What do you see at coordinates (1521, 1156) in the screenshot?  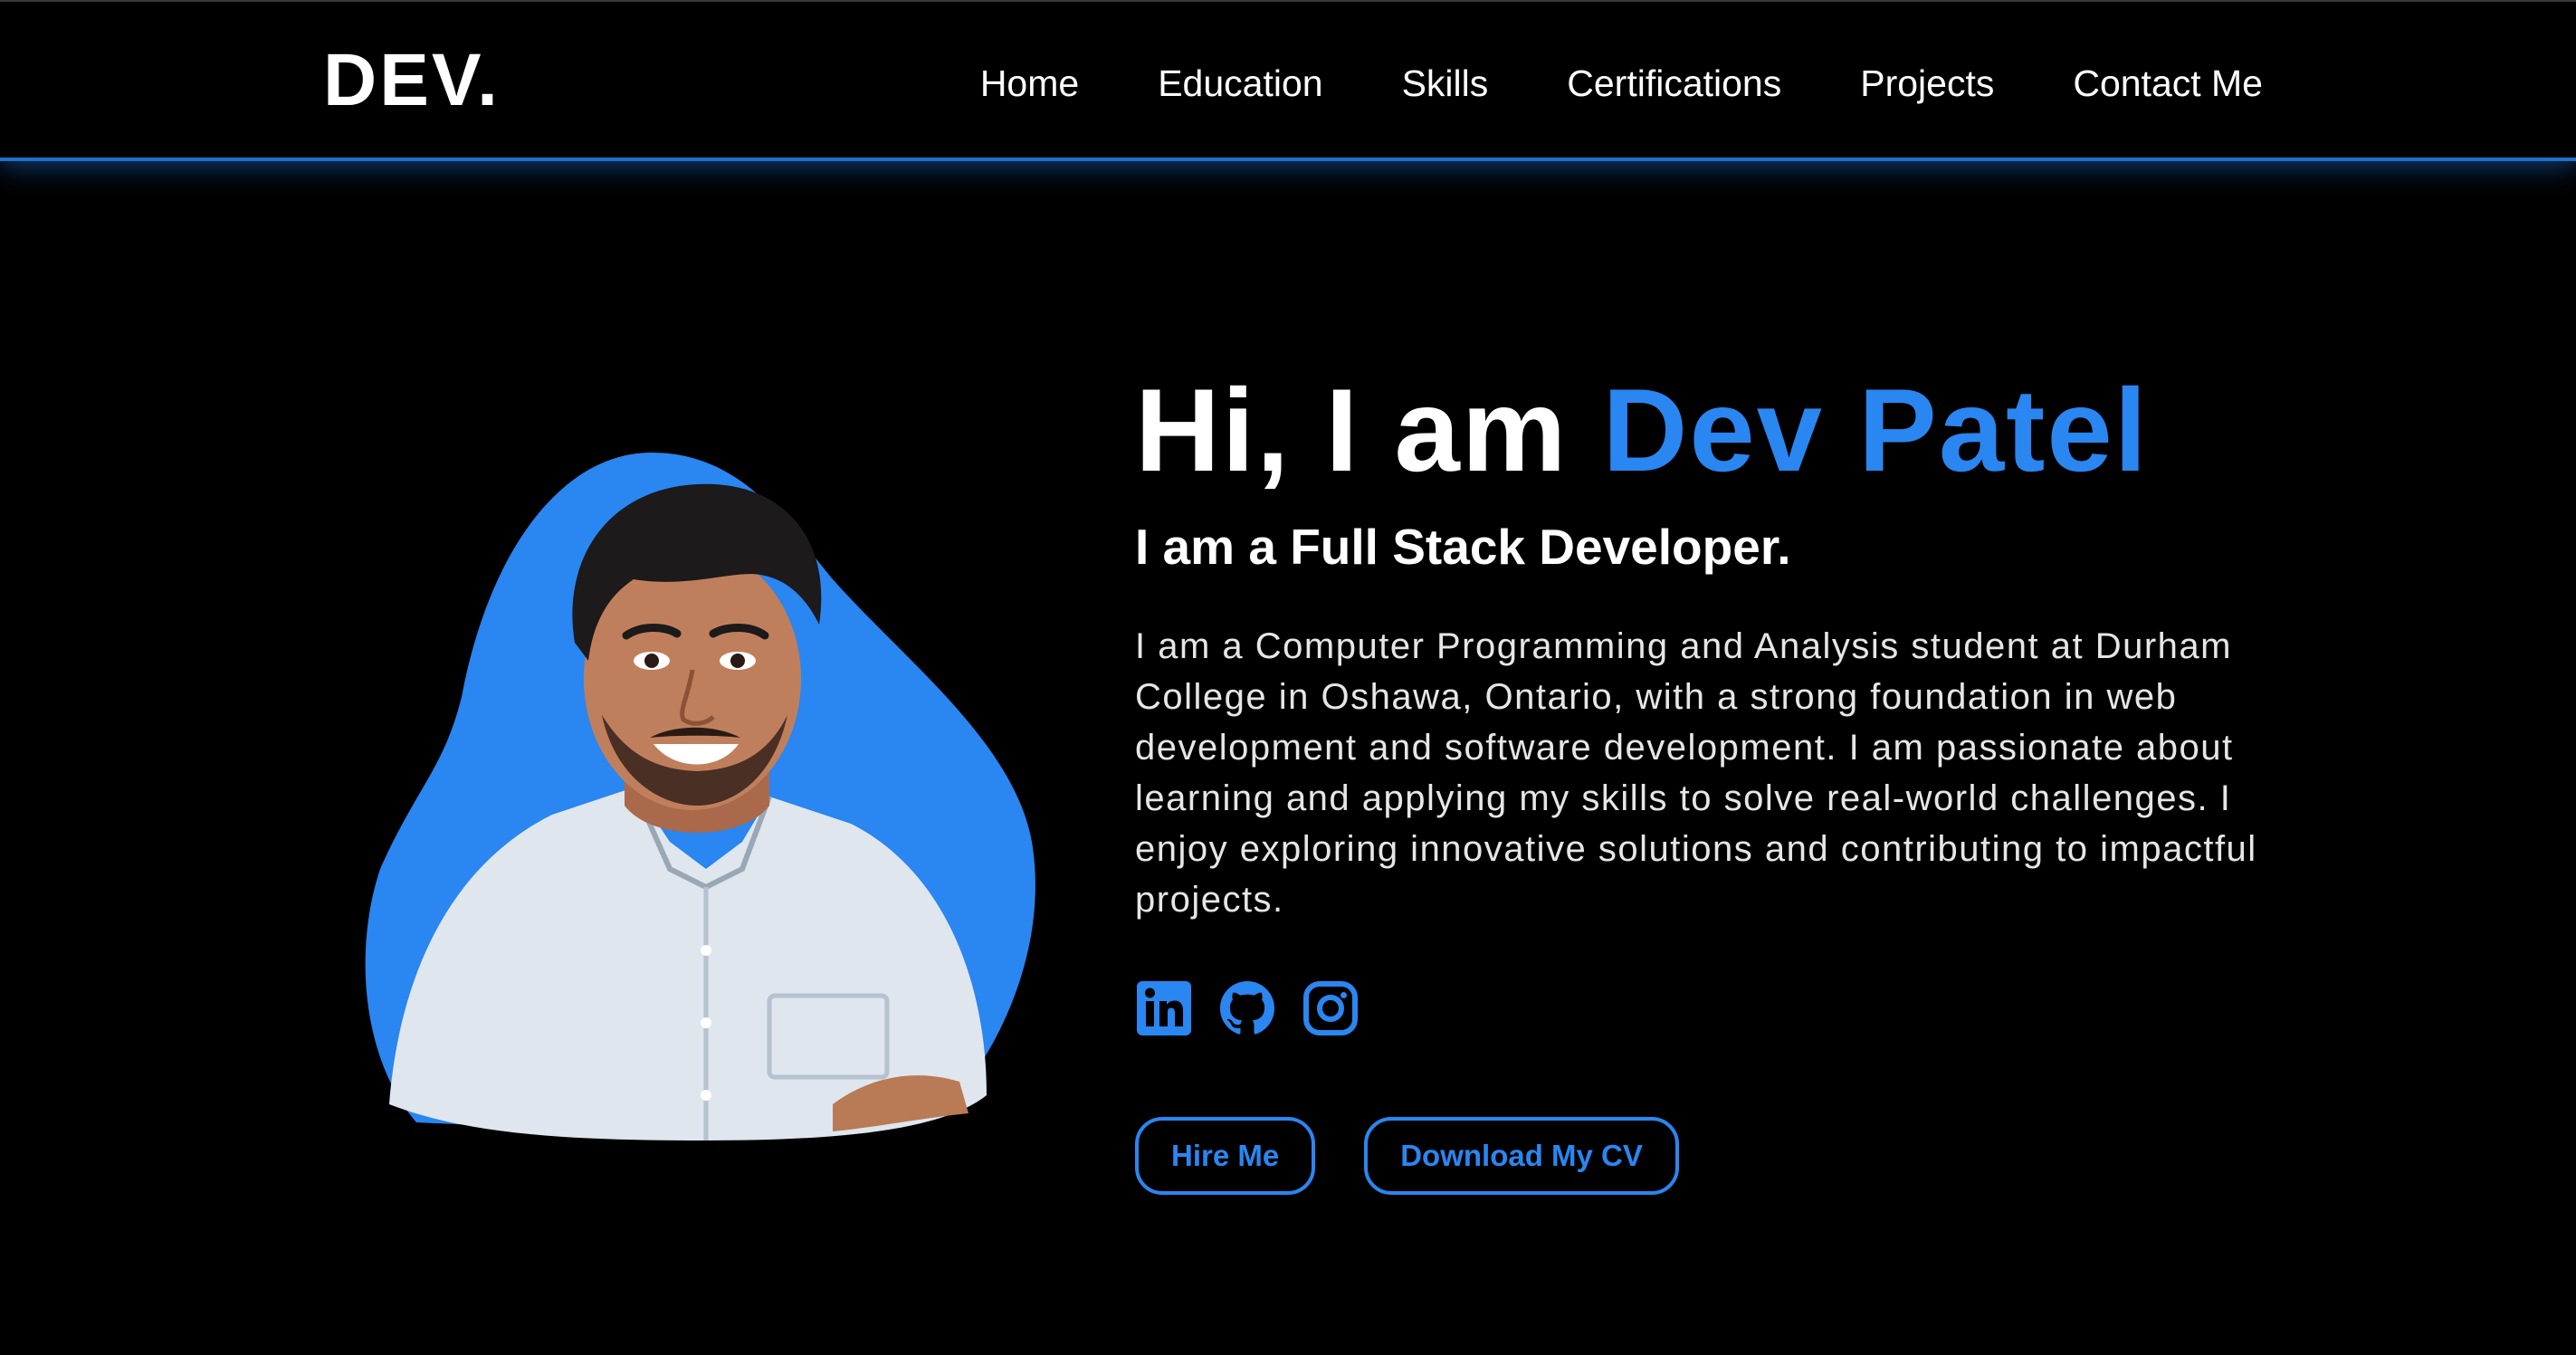 I see `download-cv-button: Download My CV` at bounding box center [1521, 1156].